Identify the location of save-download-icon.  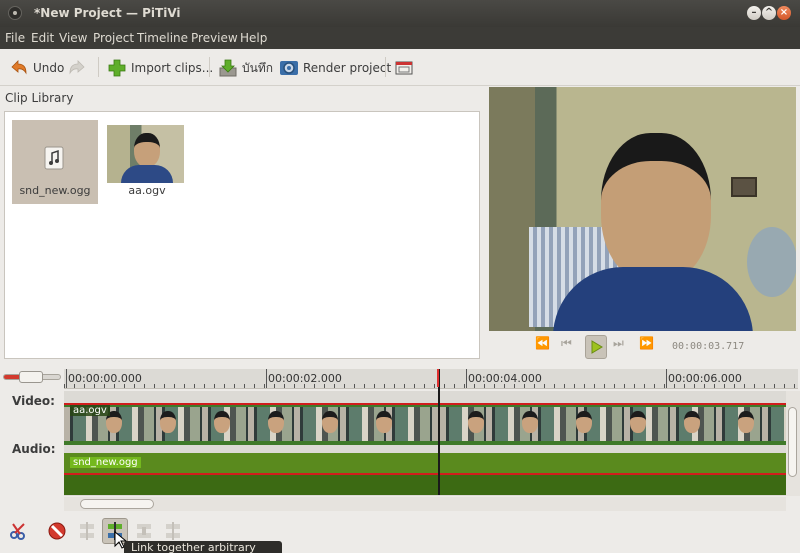
(228, 68).